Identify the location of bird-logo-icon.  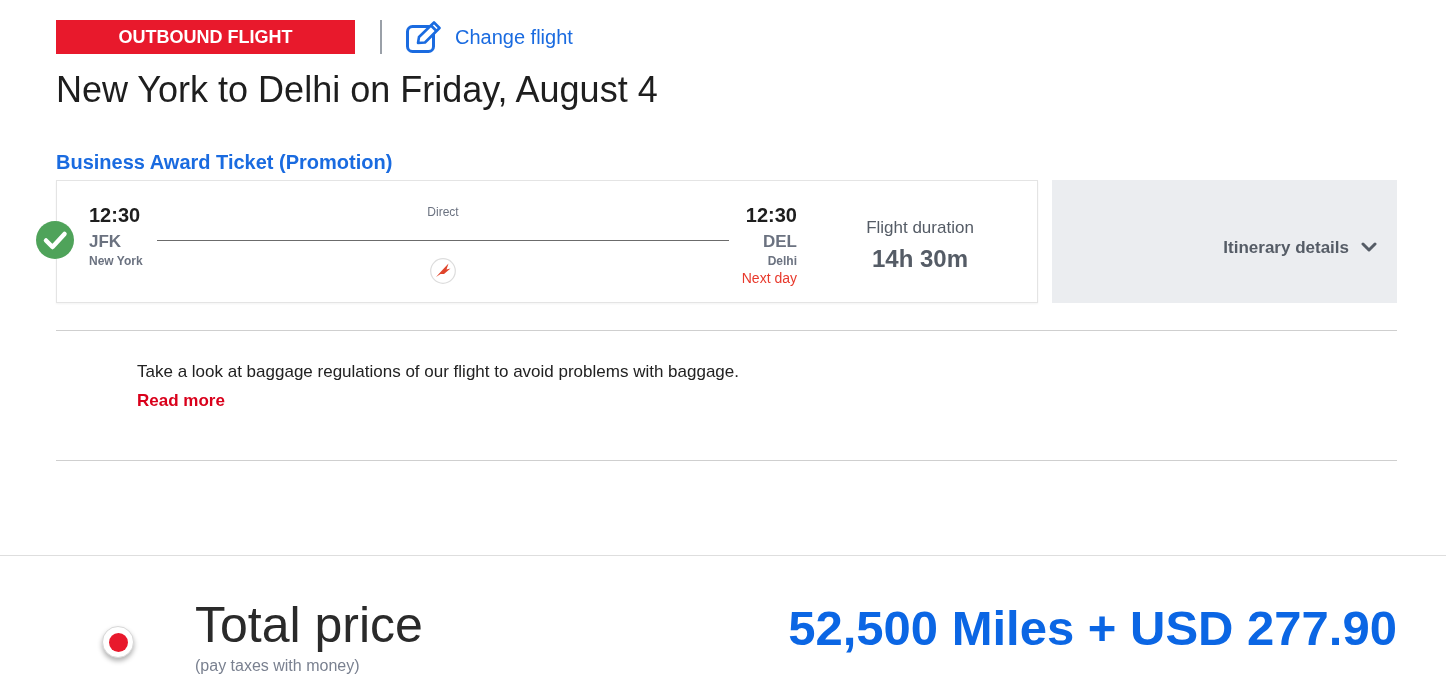
(443, 271).